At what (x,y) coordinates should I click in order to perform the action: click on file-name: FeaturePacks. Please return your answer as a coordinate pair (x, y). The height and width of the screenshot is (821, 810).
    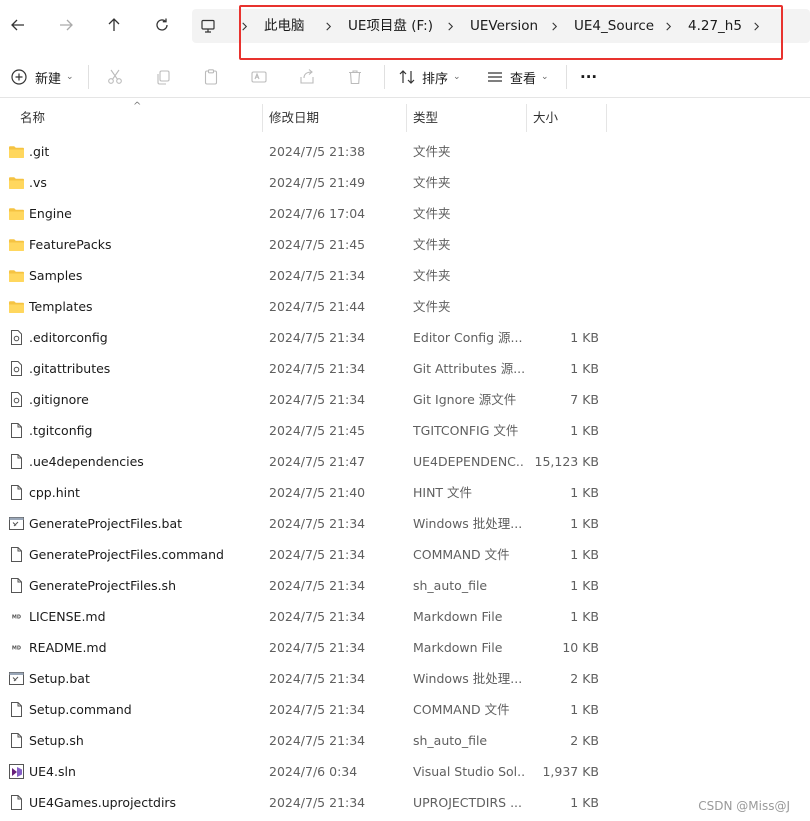
    Looking at the image, I should click on (70, 244).